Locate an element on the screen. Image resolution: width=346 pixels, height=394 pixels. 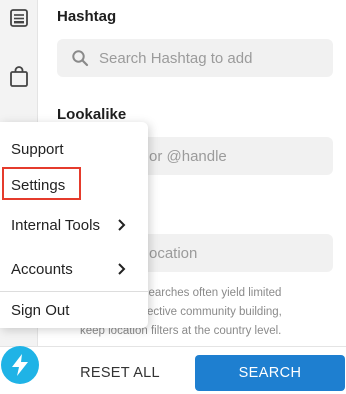
list-icon is located at coordinates (19, 18).